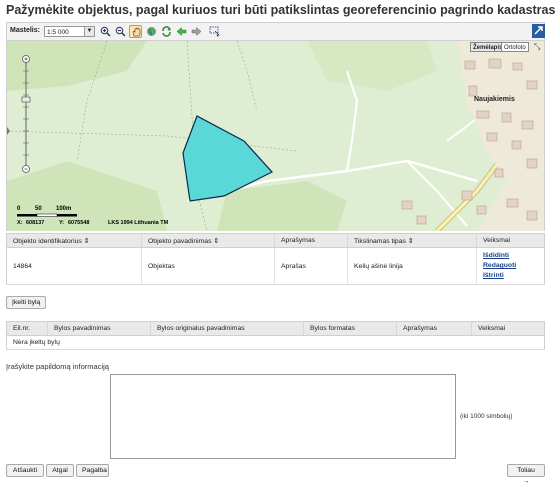 The width and height of the screenshot is (557, 487). What do you see at coordinates (526, 481) in the screenshot?
I see `arrow-right-icon: →` at bounding box center [526, 481].